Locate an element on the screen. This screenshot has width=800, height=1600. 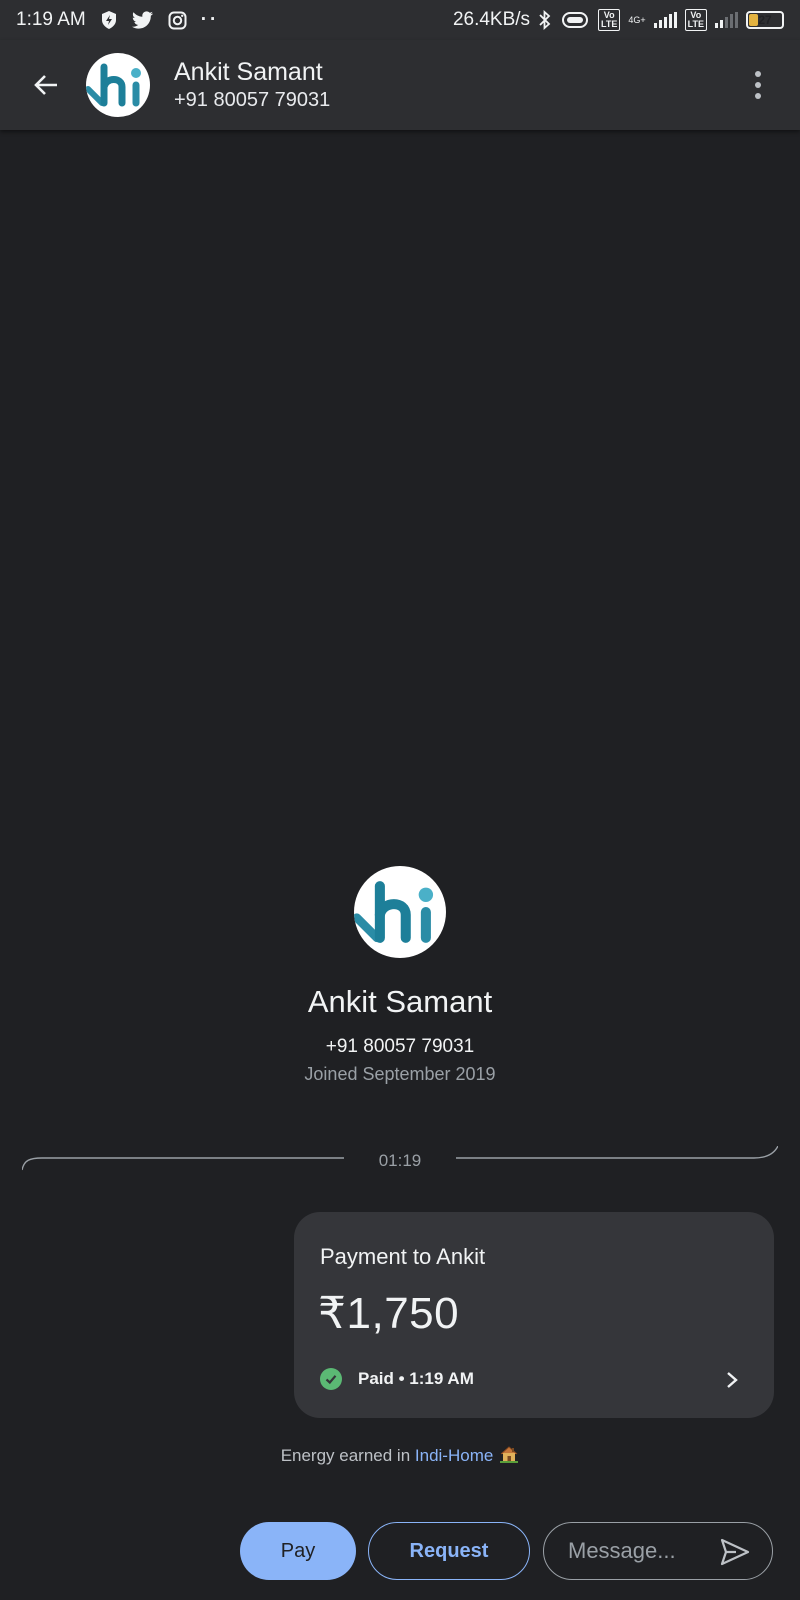
volte-icon-2: Vo LTE is located at coordinates (695, 20).